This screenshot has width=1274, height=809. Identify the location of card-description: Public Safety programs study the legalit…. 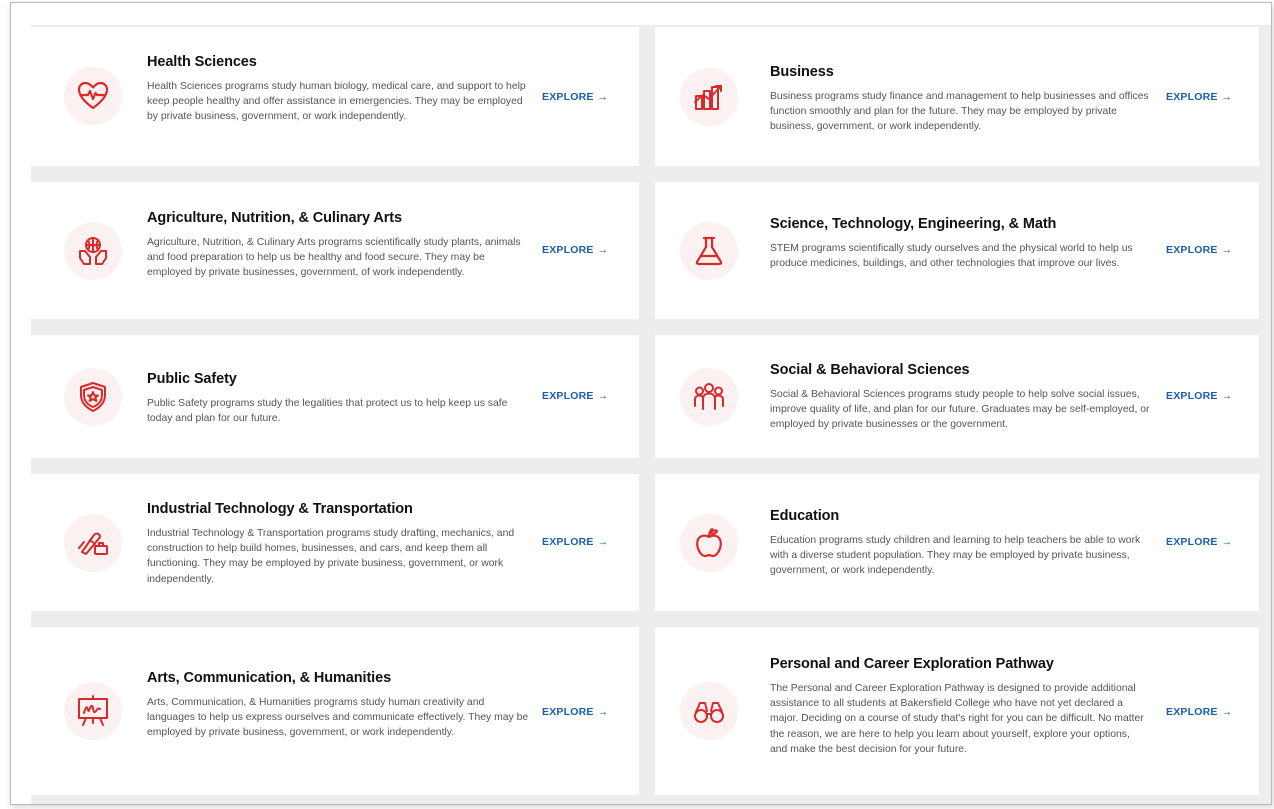
(327, 411).